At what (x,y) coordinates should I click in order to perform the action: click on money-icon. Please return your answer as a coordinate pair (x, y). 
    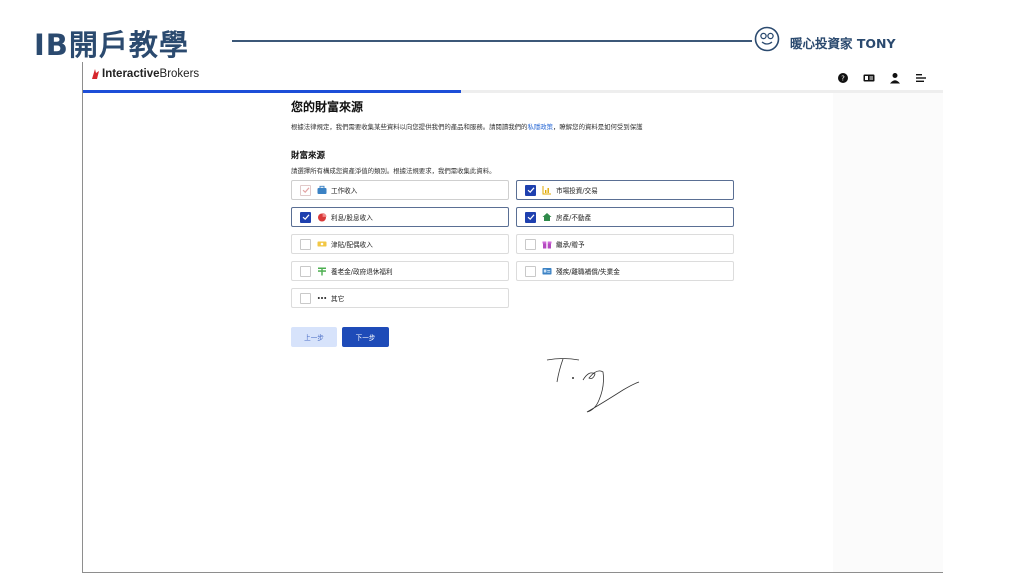
    Looking at the image, I should click on (322, 244).